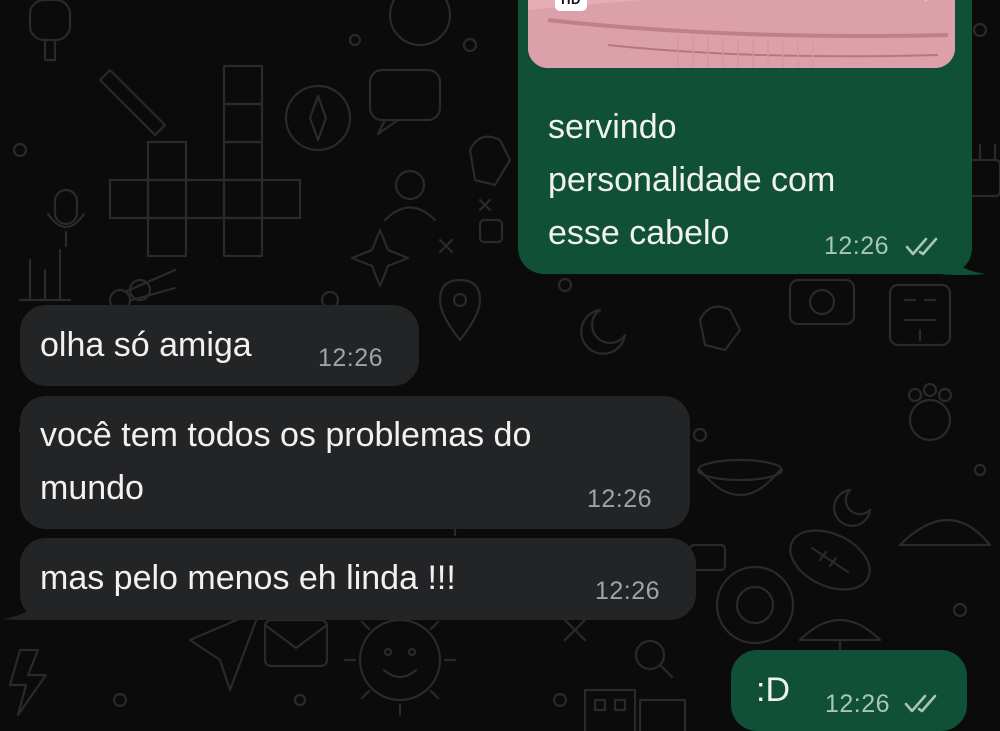  Describe the element at coordinates (146, 345) in the screenshot. I see `message-text-line: olha só amiga` at that location.